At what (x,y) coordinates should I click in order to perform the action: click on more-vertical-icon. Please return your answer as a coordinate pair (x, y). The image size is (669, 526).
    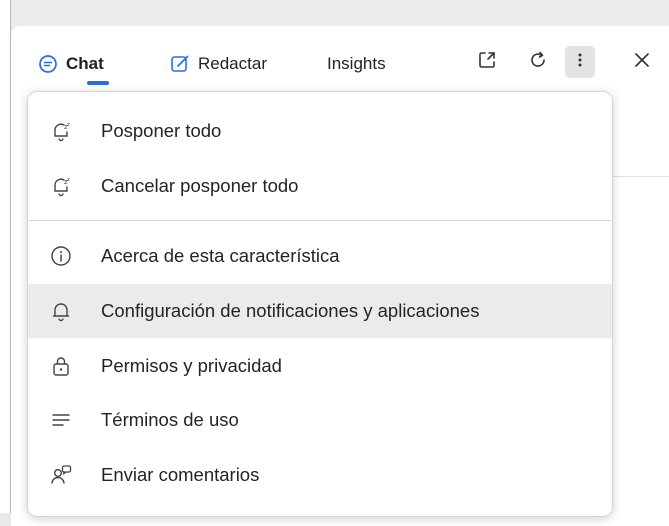
    Looking at the image, I should click on (580, 62).